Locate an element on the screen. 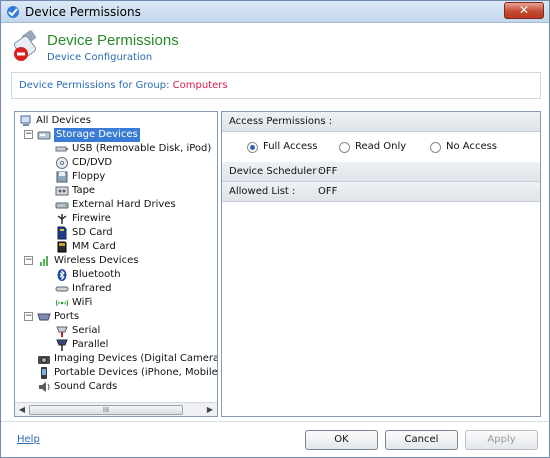 The width and height of the screenshot is (550, 458). app-icon is located at coordinates (13, 12).